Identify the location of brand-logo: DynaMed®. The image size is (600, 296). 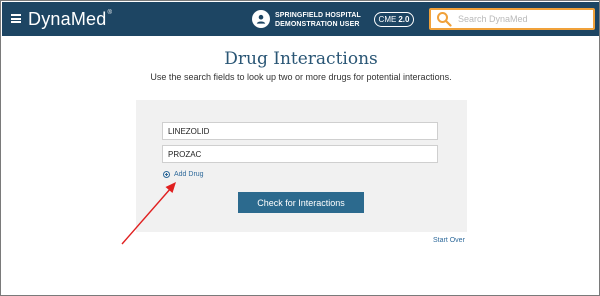
(70, 19).